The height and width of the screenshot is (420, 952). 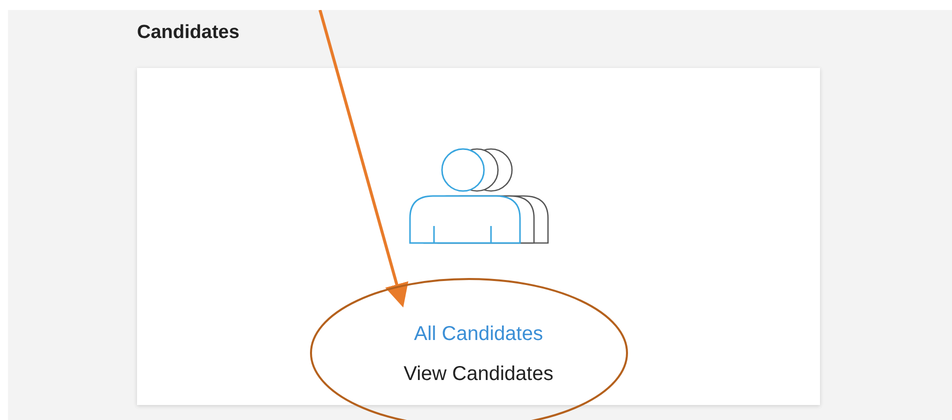 I want to click on card-description: View Candidates, so click(x=479, y=374).